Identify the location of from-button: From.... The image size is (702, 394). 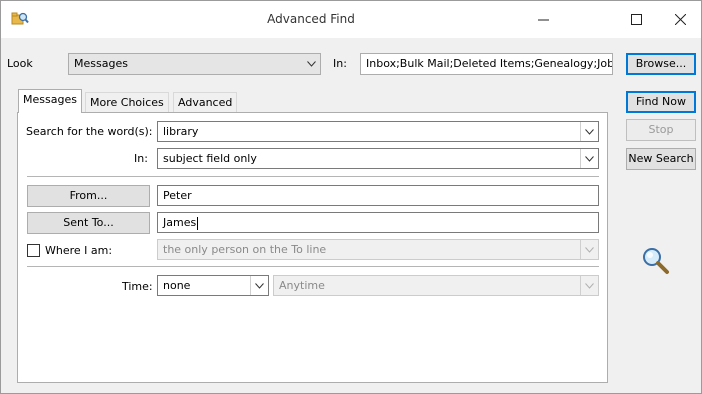
(88, 196).